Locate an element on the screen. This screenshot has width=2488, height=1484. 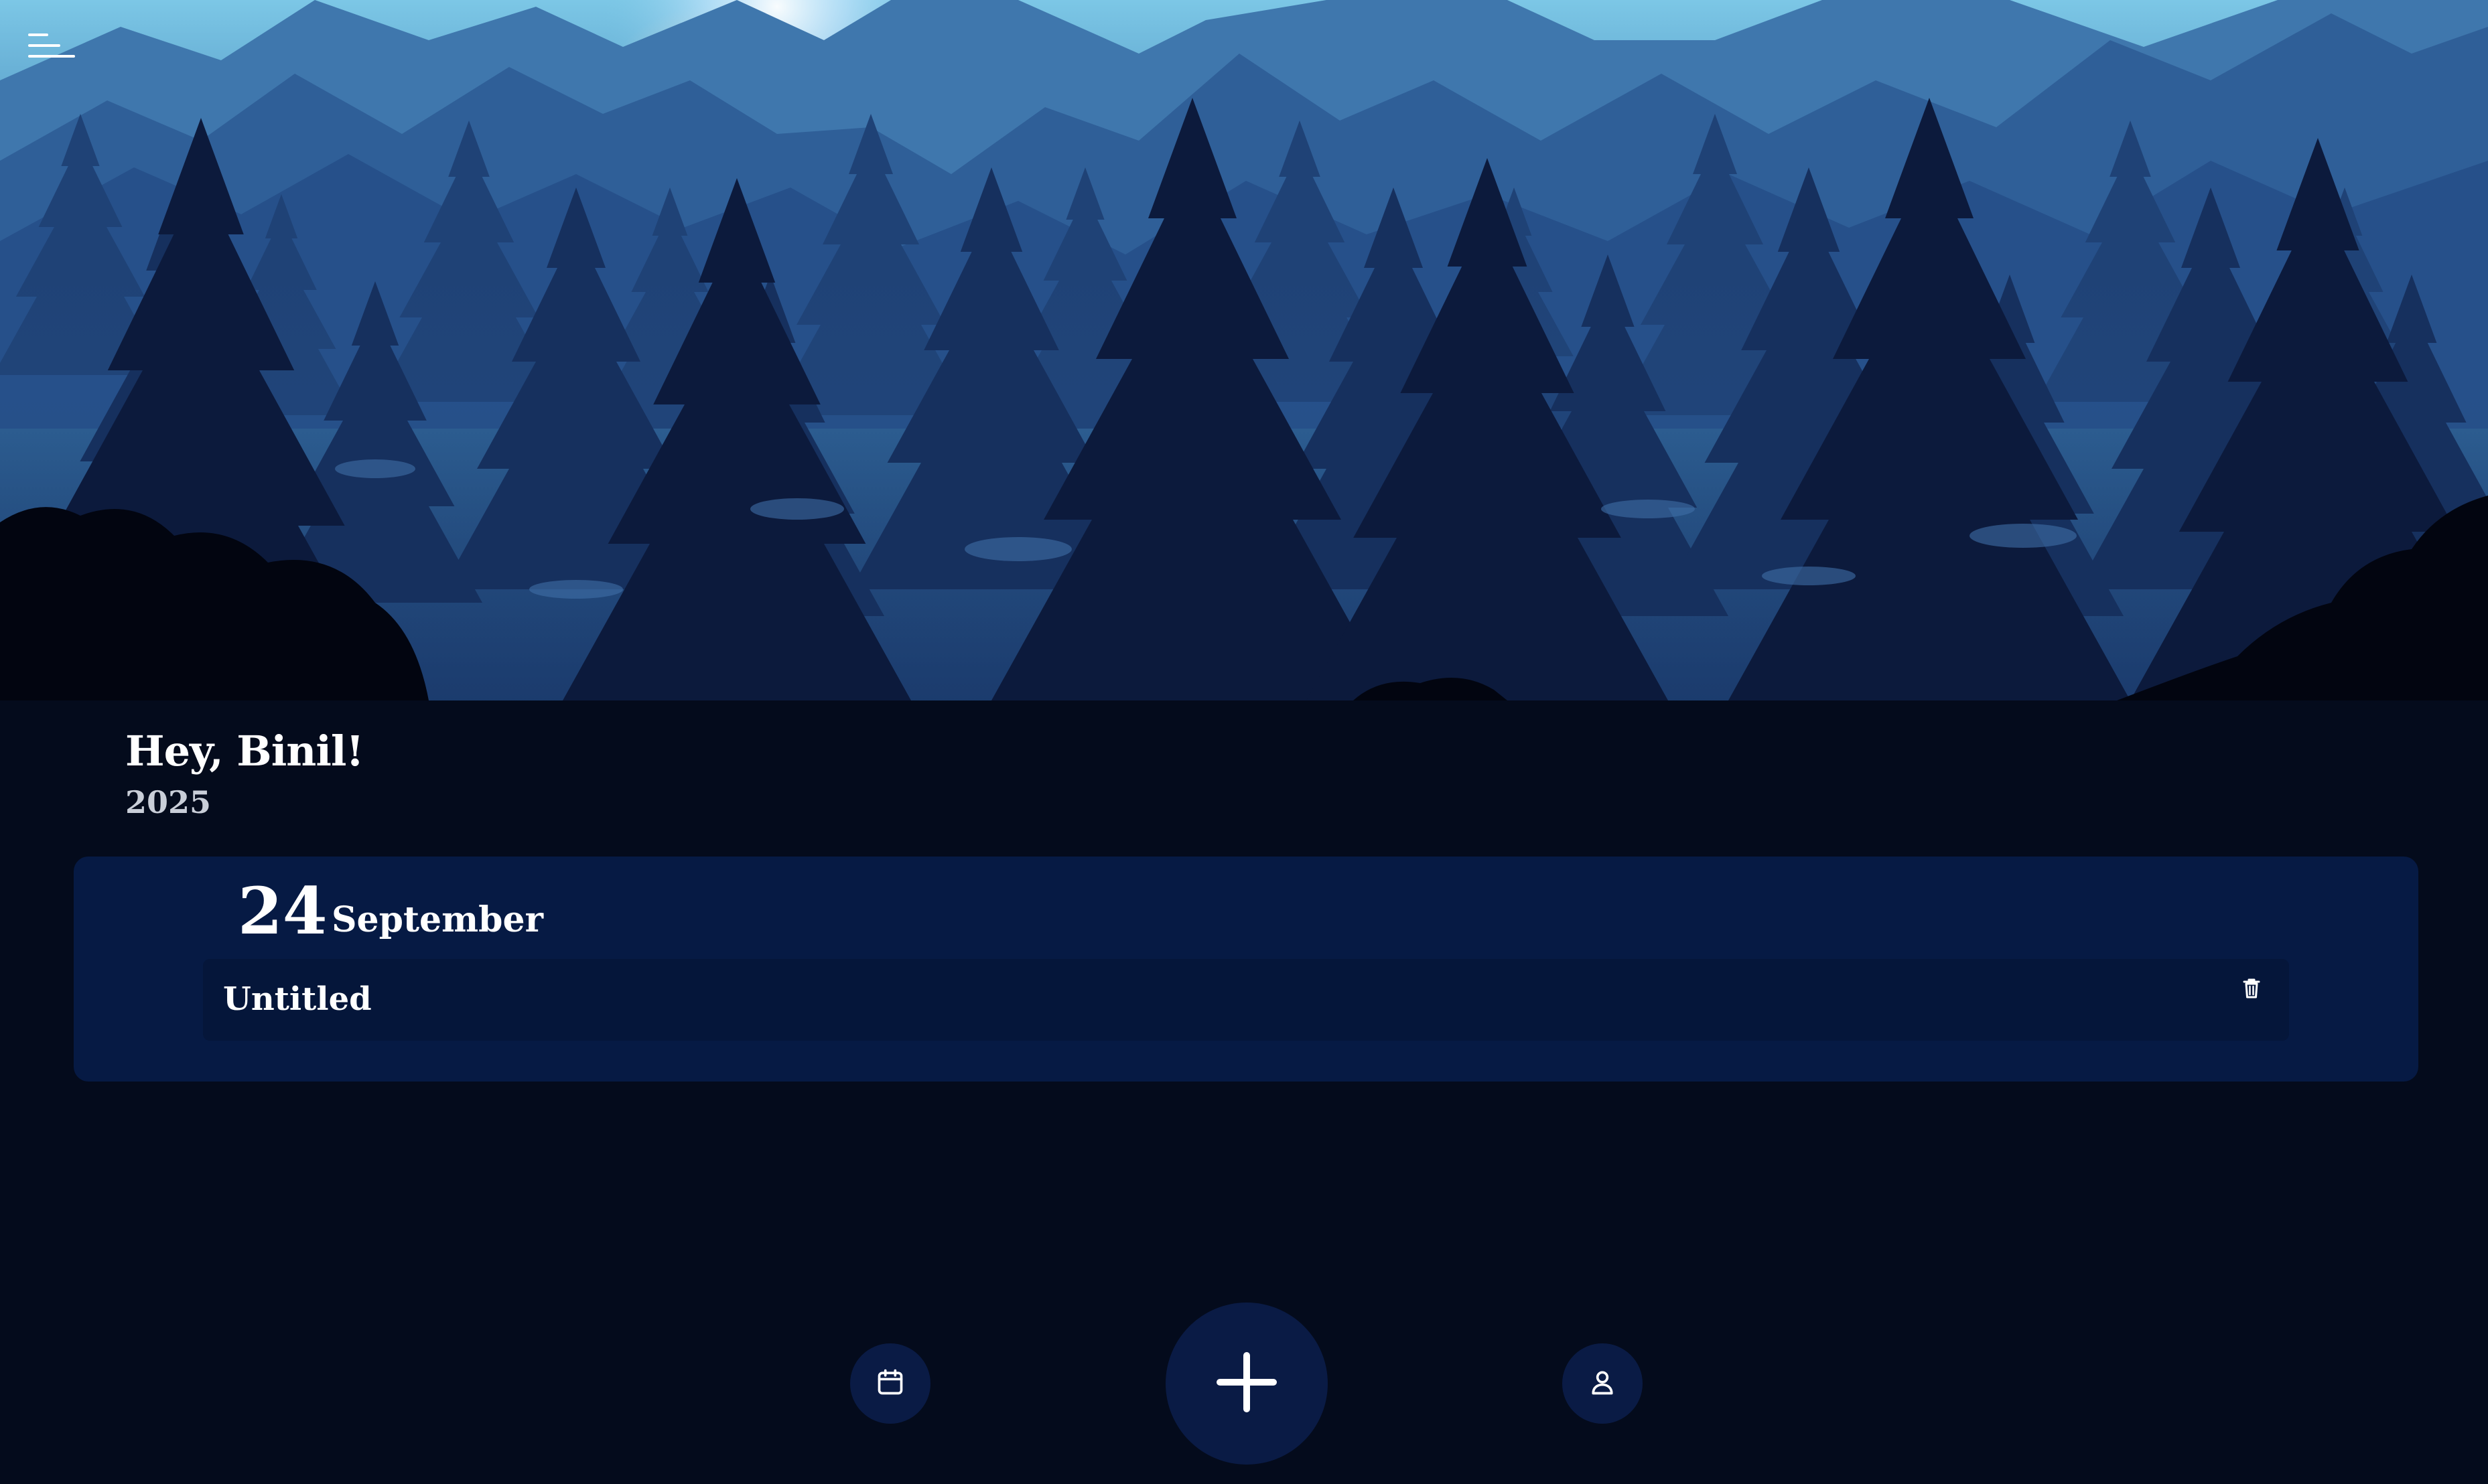
day-card: 24 September Untitled is located at coordinates (1246, 969).